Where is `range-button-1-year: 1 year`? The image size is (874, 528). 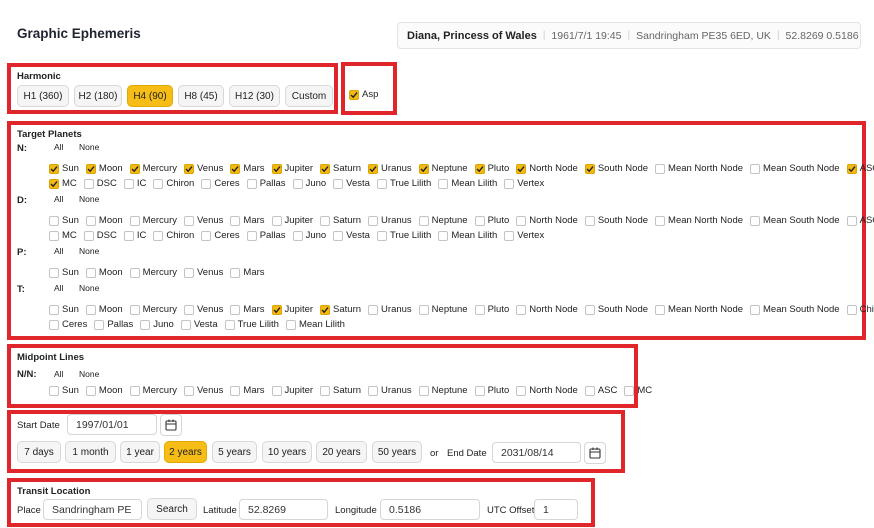 range-button-1-year: 1 year is located at coordinates (140, 452).